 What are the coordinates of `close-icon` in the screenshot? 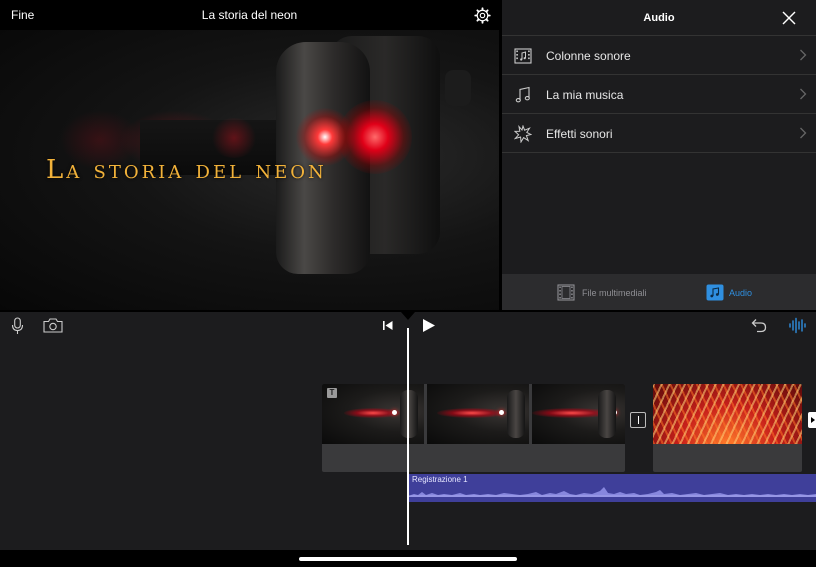 It's located at (789, 18).